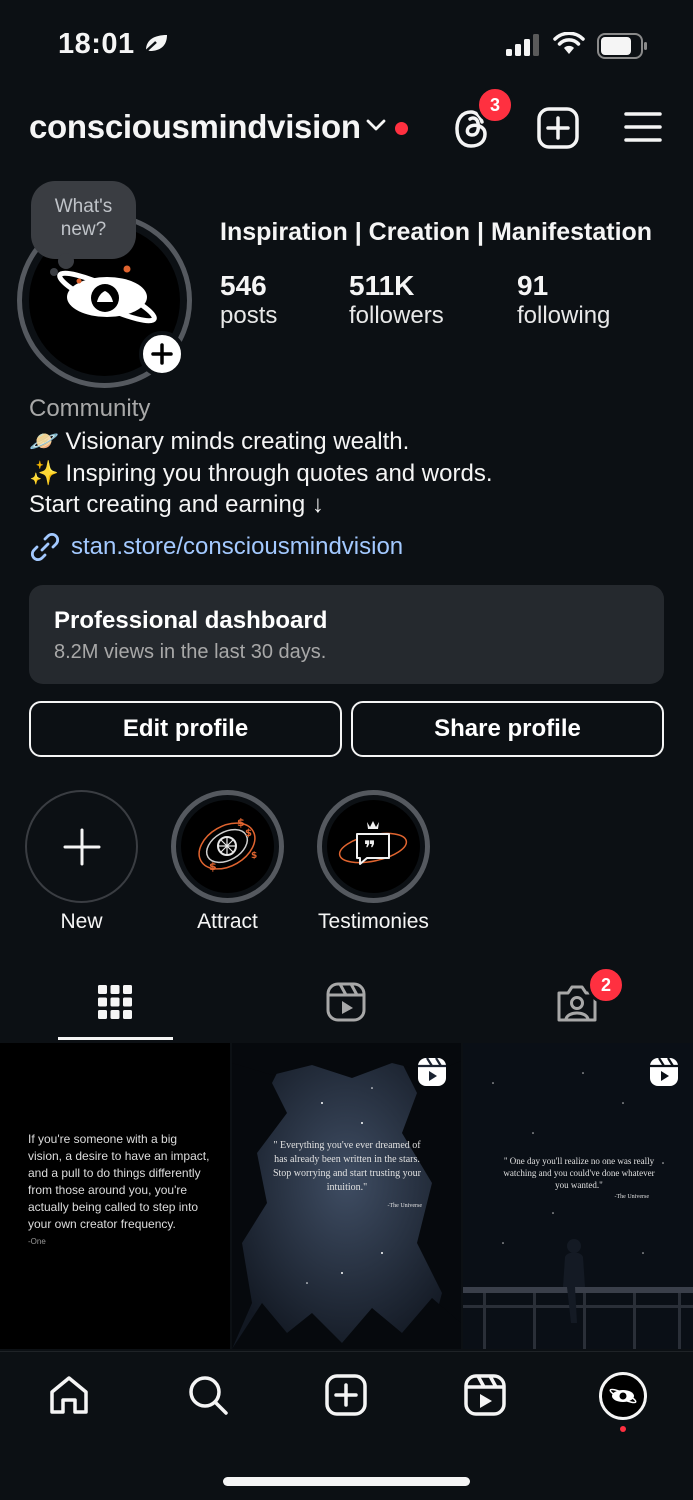  What do you see at coordinates (507, 729) in the screenshot?
I see `share-profile-button: Share profile` at bounding box center [507, 729].